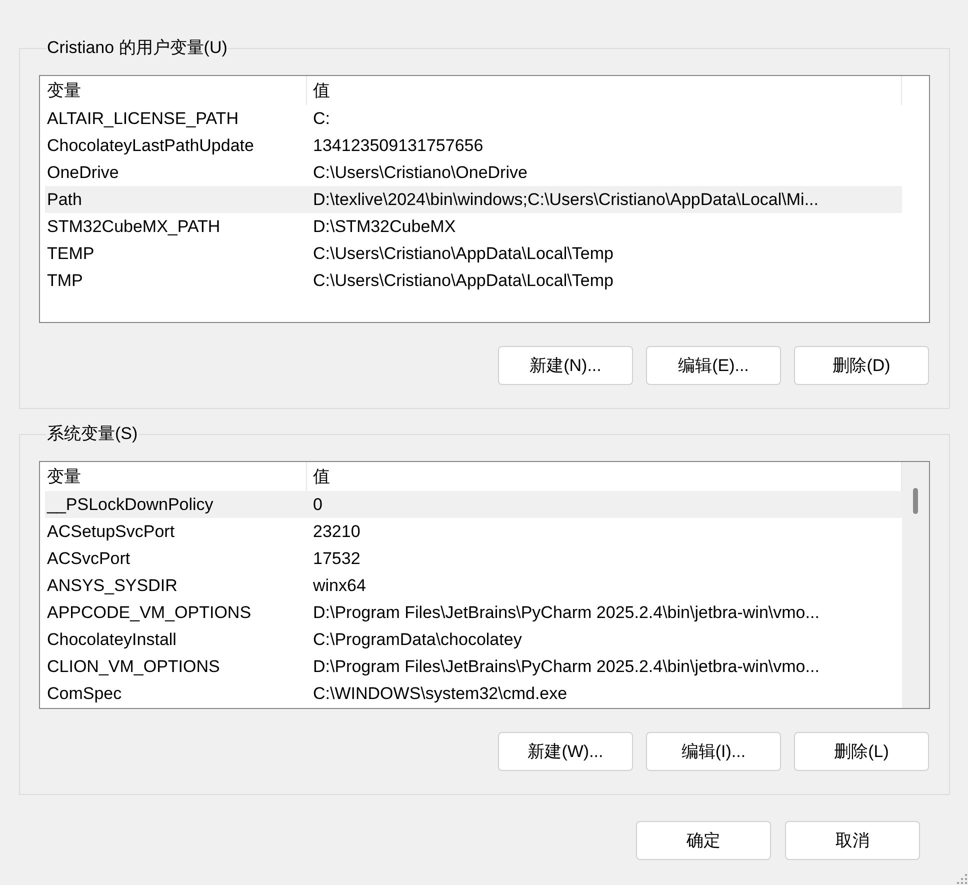 The height and width of the screenshot is (885, 968). I want to click on variable-value: C:\ProgramData\chocolatey, so click(417, 639).